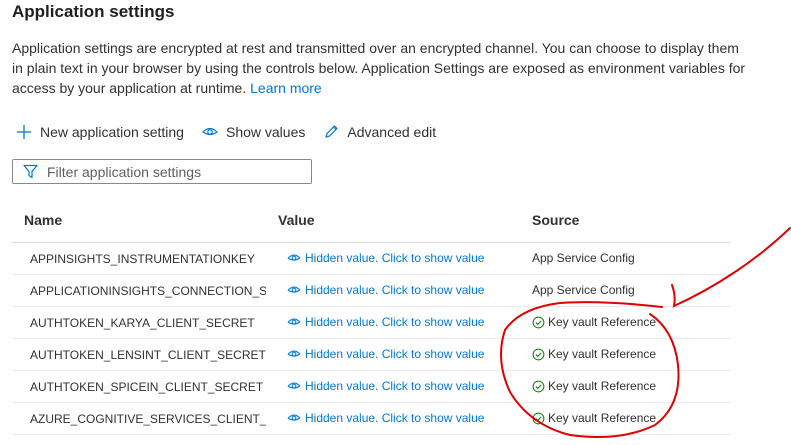  What do you see at coordinates (93, 11) in the screenshot?
I see `page-title: Application settings` at bounding box center [93, 11].